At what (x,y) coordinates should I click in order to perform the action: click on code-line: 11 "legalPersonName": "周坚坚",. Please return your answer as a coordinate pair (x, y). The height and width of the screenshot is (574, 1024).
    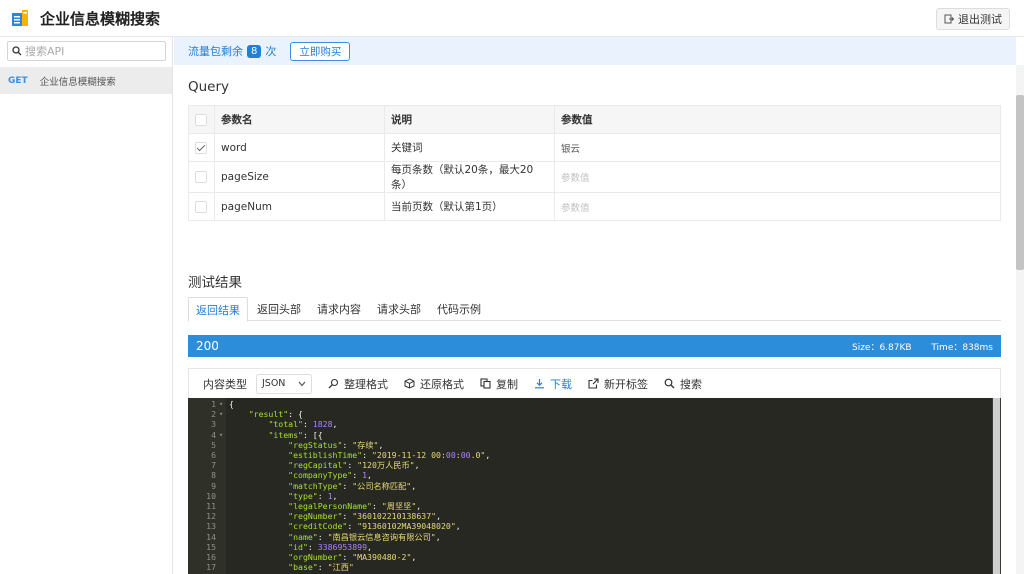
    Looking at the image, I should click on (588, 506).